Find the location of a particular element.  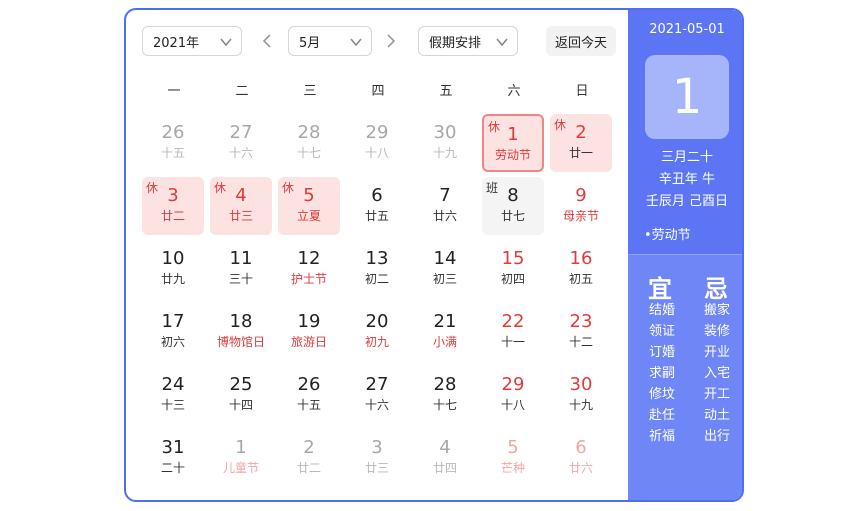

ji-item: 入宅 is located at coordinates (717, 373).